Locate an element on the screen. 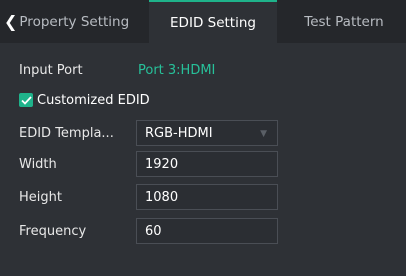  chevron-left-icon: ❮ is located at coordinates (10, 21).